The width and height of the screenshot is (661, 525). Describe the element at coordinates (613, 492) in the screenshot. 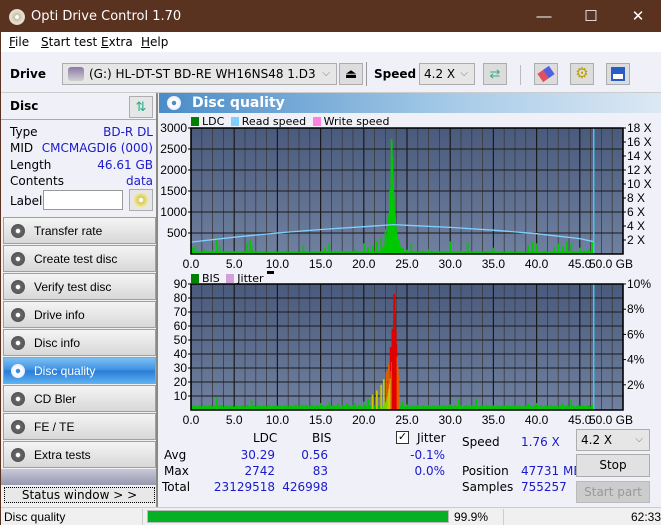

I see `start-part-button: Start part` at that location.